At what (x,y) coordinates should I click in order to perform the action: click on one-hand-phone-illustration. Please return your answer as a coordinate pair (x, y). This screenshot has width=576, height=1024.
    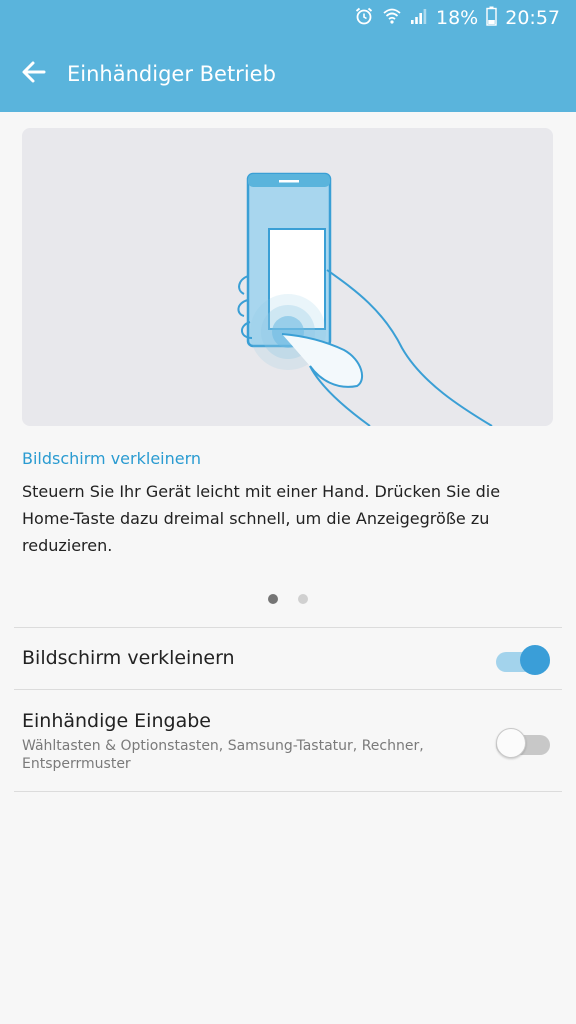
    Looking at the image, I should click on (365, 299).